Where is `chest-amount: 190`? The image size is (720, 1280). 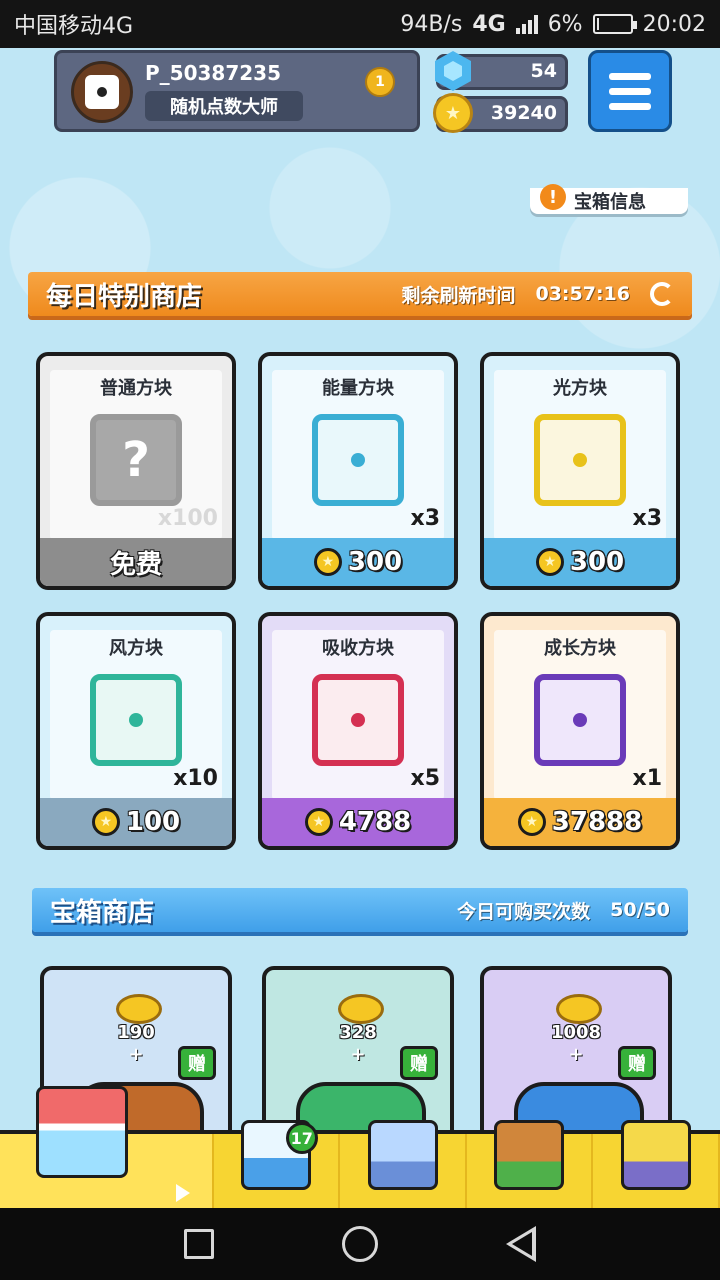
chest-amount: 190 is located at coordinates (136, 1032).